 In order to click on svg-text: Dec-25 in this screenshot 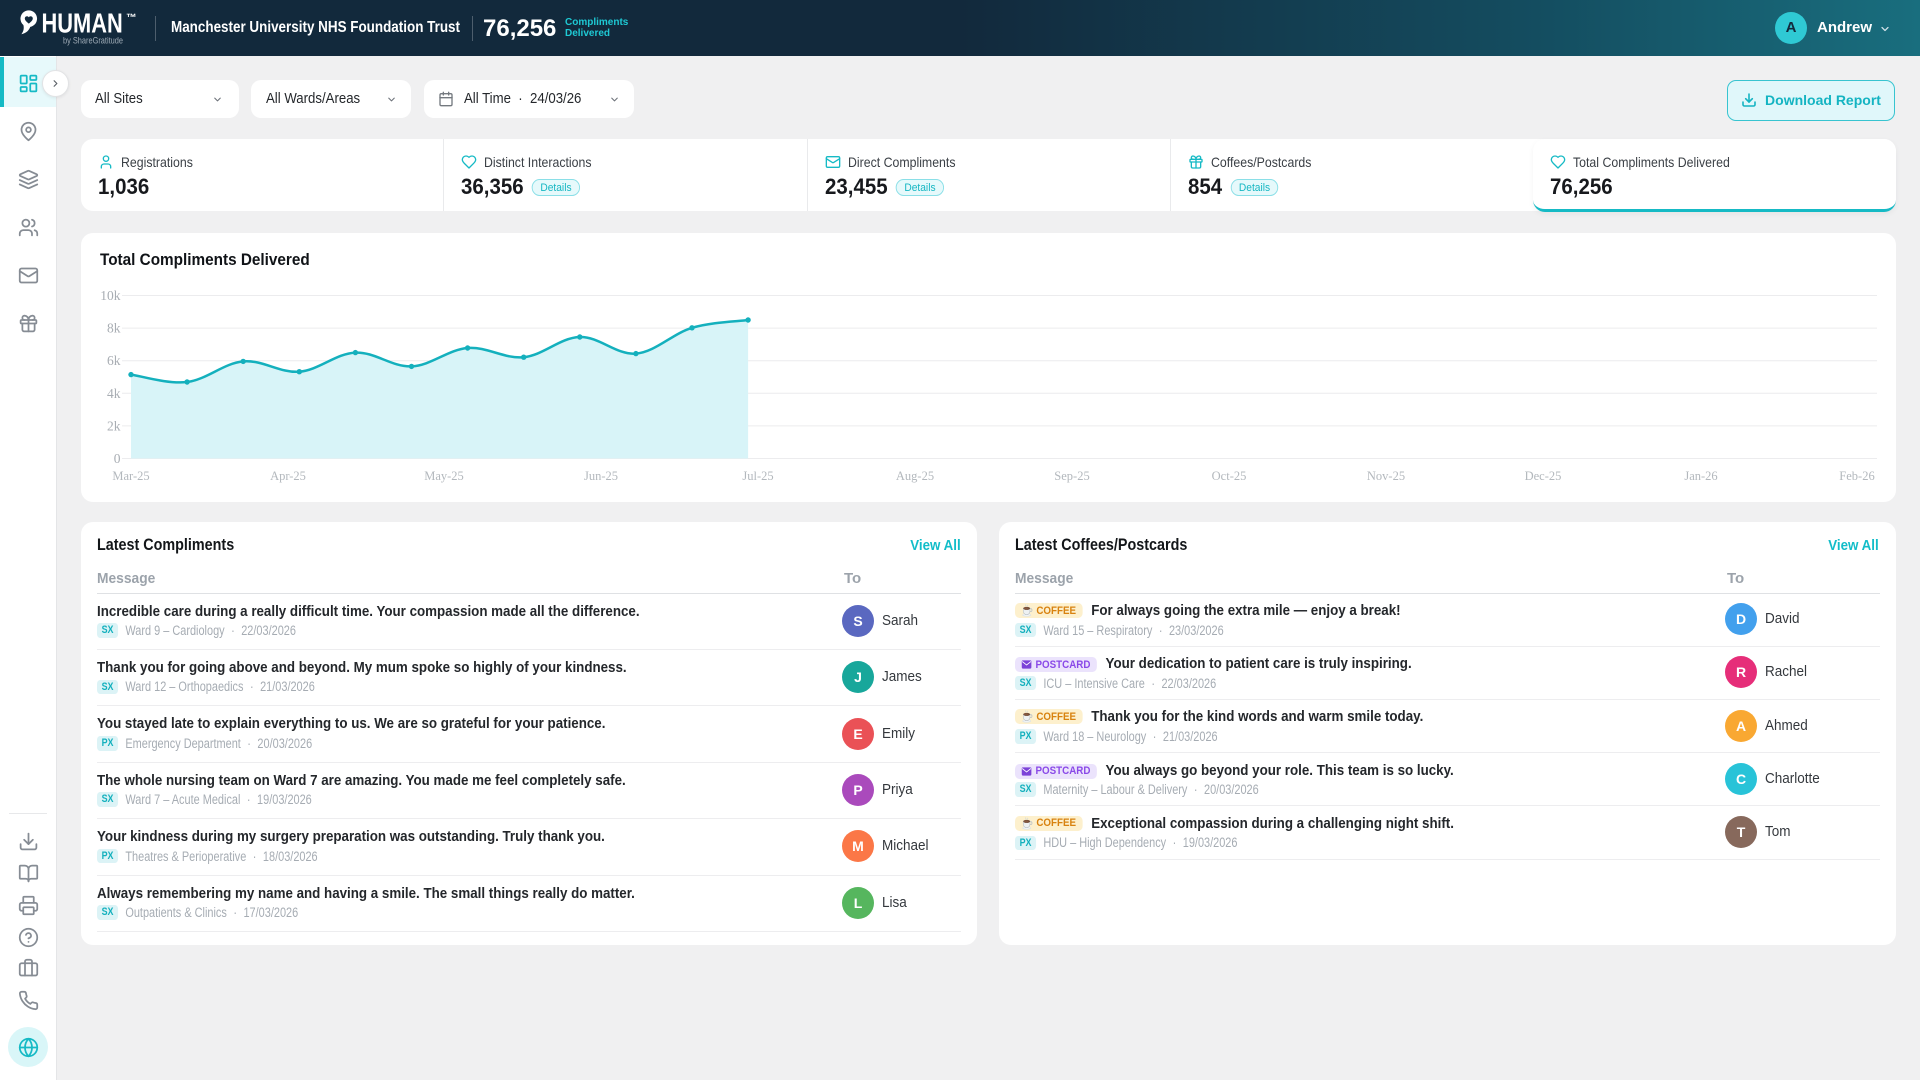, I will do `click(1543, 476)`.